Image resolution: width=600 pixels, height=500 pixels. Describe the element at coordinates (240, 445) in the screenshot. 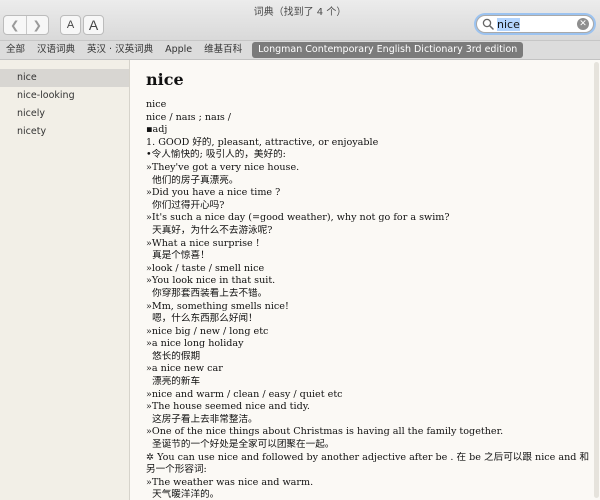

I see `entry-line: 圣诞节的一个好处是全家可以团聚在一起。` at that location.